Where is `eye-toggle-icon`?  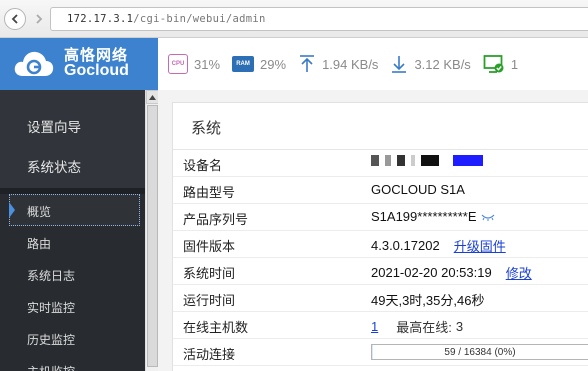 eye-toggle-icon is located at coordinates (488, 217).